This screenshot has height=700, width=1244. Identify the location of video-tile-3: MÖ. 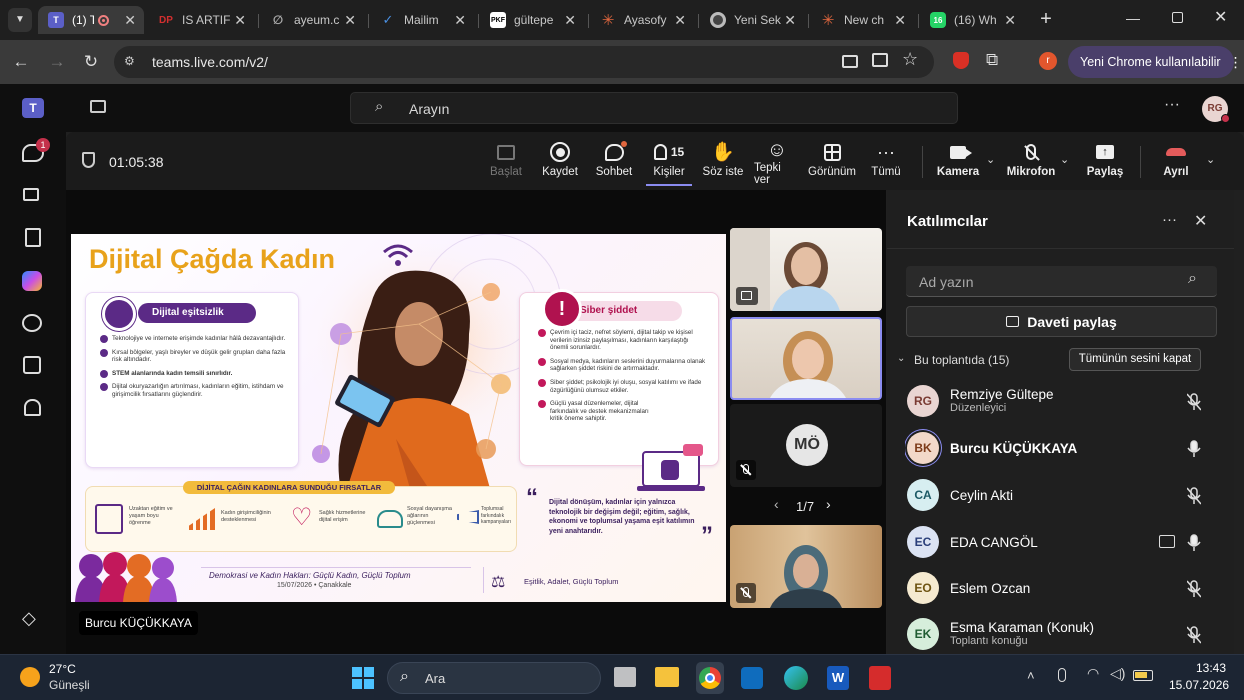
(806, 445).